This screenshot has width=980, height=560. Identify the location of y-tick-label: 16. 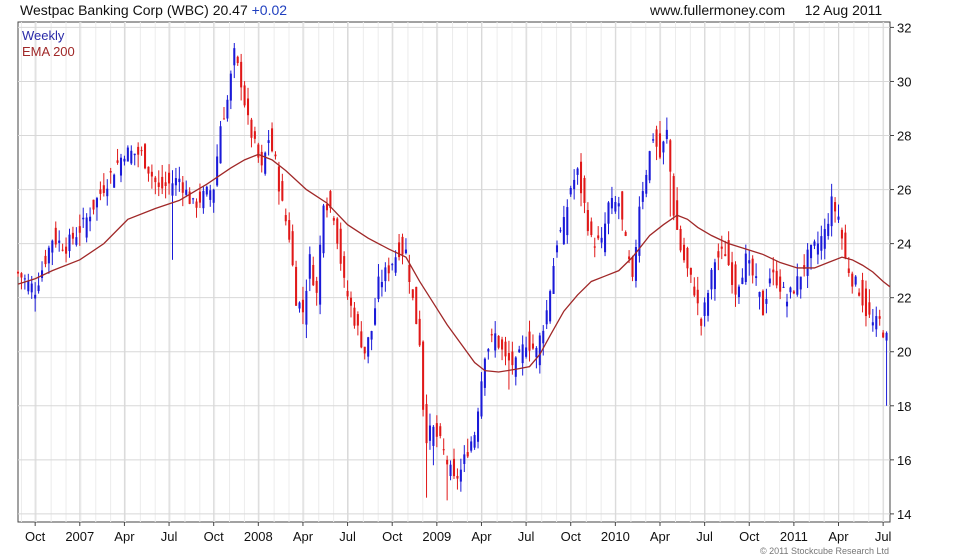
(904, 460).